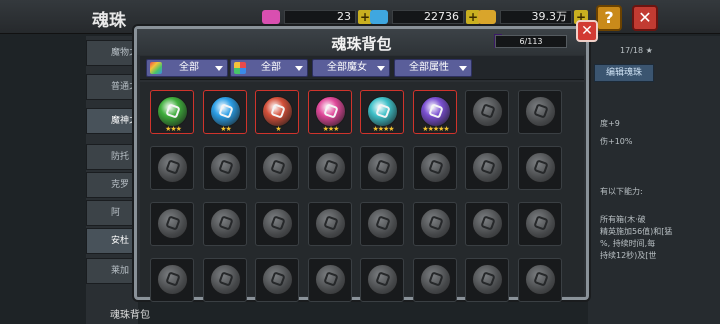  Describe the element at coordinates (610, 123) in the screenshot. I see `detail-line-1: 度+9` at that location.